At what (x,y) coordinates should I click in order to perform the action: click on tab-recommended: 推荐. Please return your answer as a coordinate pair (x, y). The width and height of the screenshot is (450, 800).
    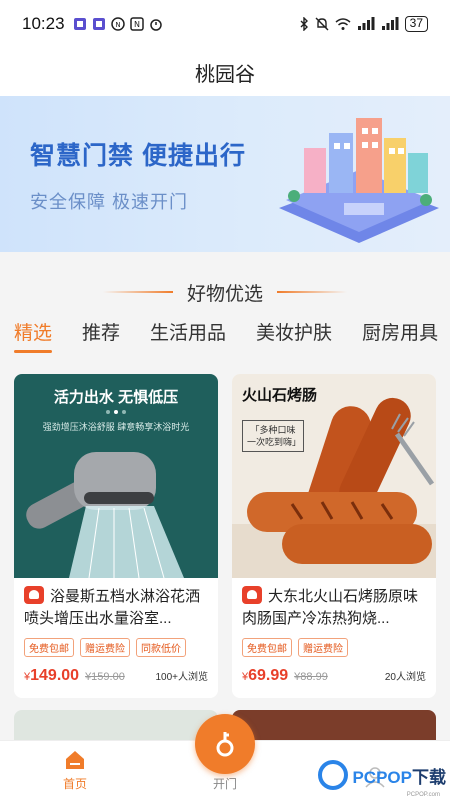
    Looking at the image, I should click on (101, 335).